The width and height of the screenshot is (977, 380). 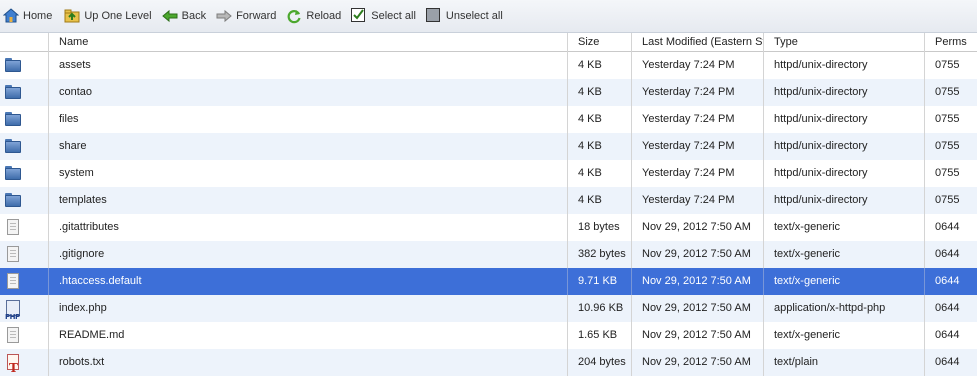 What do you see at coordinates (307, 65) in the screenshot?
I see `file-name: assets` at bounding box center [307, 65].